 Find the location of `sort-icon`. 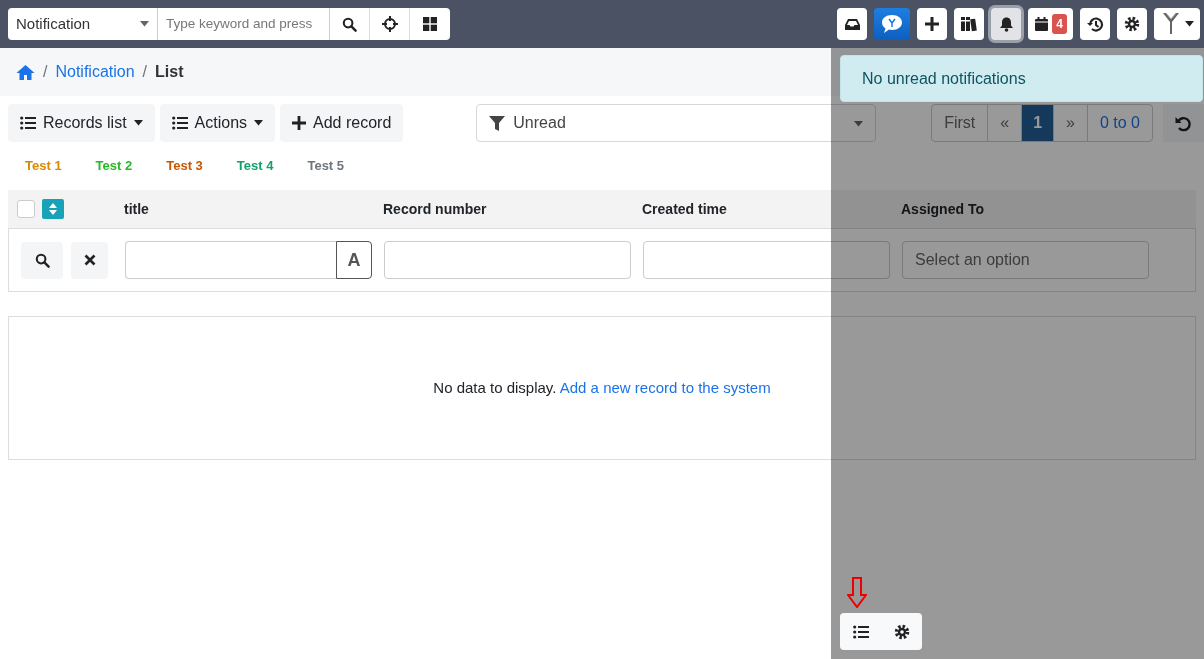

sort-icon is located at coordinates (53, 209).